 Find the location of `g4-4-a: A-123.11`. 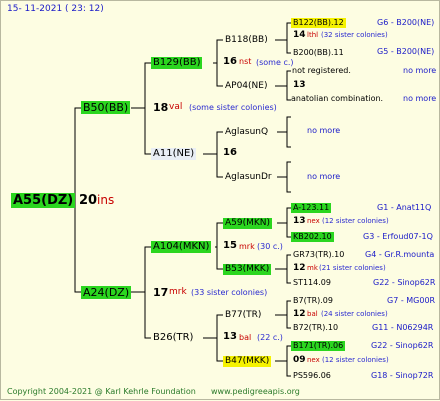

g4-4-a: A-123.11 is located at coordinates (311, 208).